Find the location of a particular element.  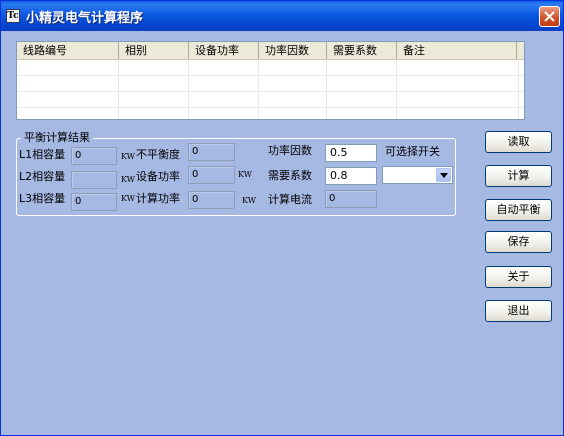

l2-unit: KW is located at coordinates (128, 179).